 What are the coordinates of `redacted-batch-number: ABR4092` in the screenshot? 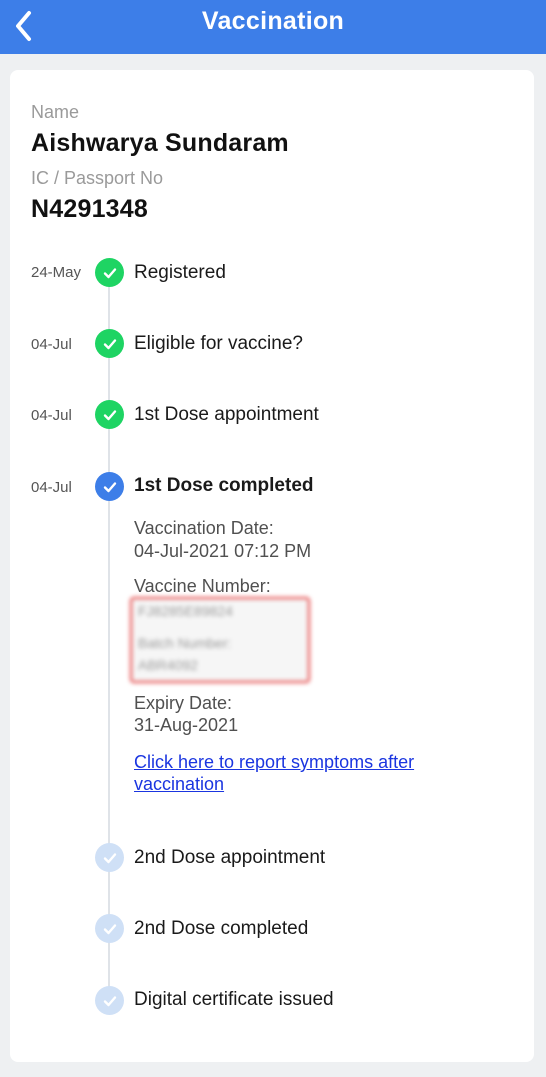 It's located at (168, 665).